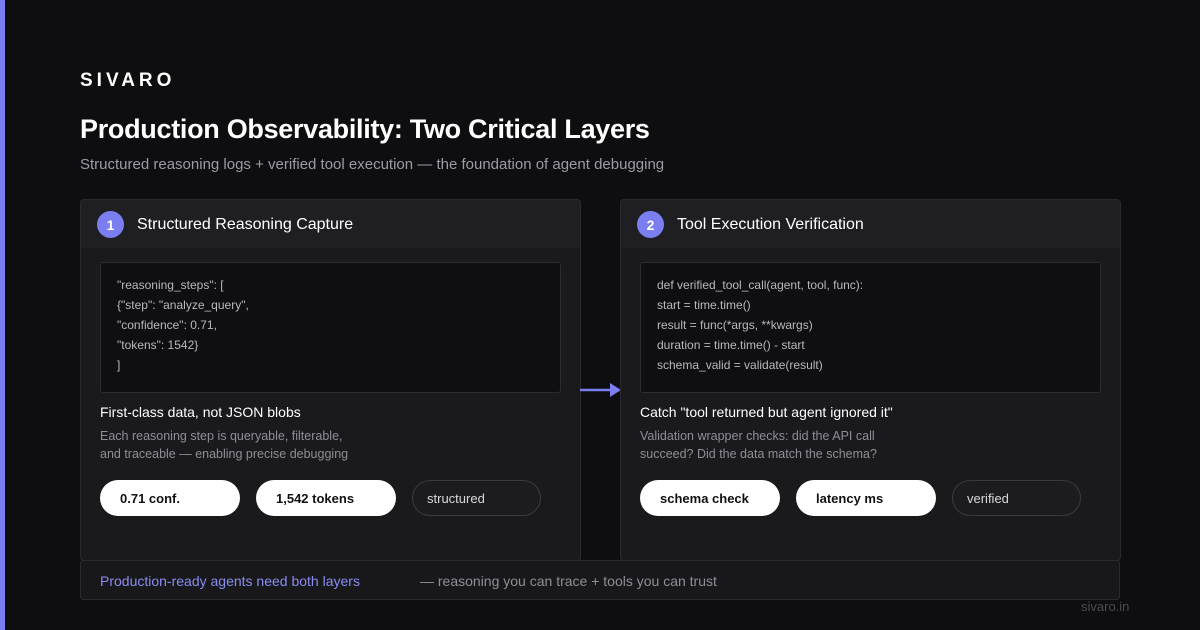  Describe the element at coordinates (245, 224) in the screenshot. I see `card-title: Structured Reasoning Capture` at that location.